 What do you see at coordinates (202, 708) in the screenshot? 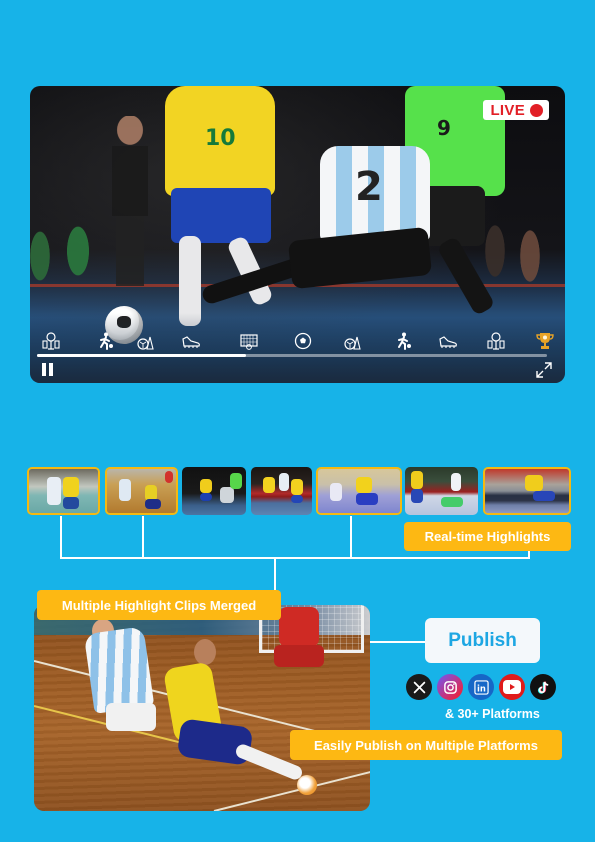
I see `merged-highlight-clip` at bounding box center [202, 708].